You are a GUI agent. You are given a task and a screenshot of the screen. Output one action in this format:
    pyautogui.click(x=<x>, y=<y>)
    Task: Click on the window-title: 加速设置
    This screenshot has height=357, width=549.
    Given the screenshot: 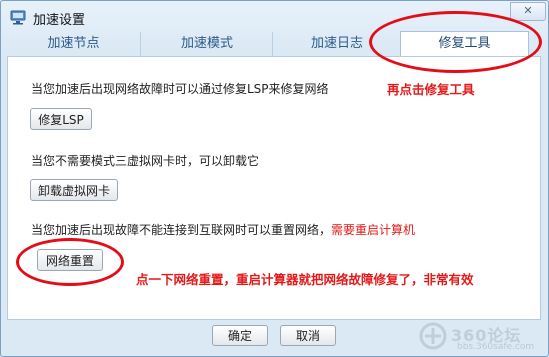 What is the action you would take?
    pyautogui.click(x=59, y=20)
    